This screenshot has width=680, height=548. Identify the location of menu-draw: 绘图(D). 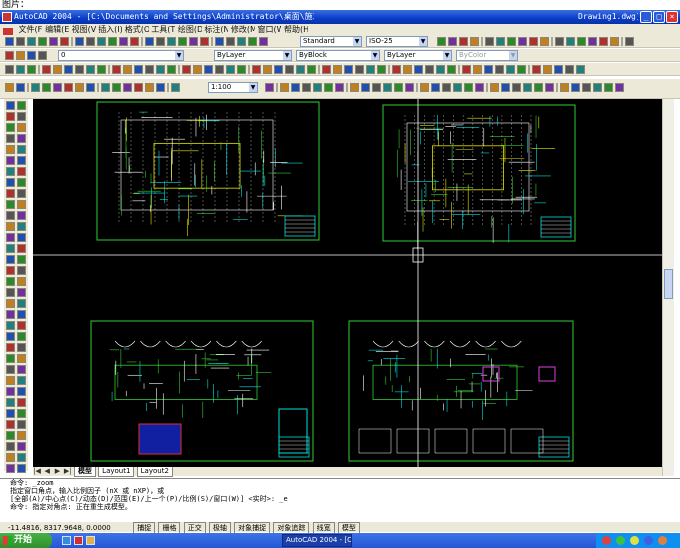
(190, 29).